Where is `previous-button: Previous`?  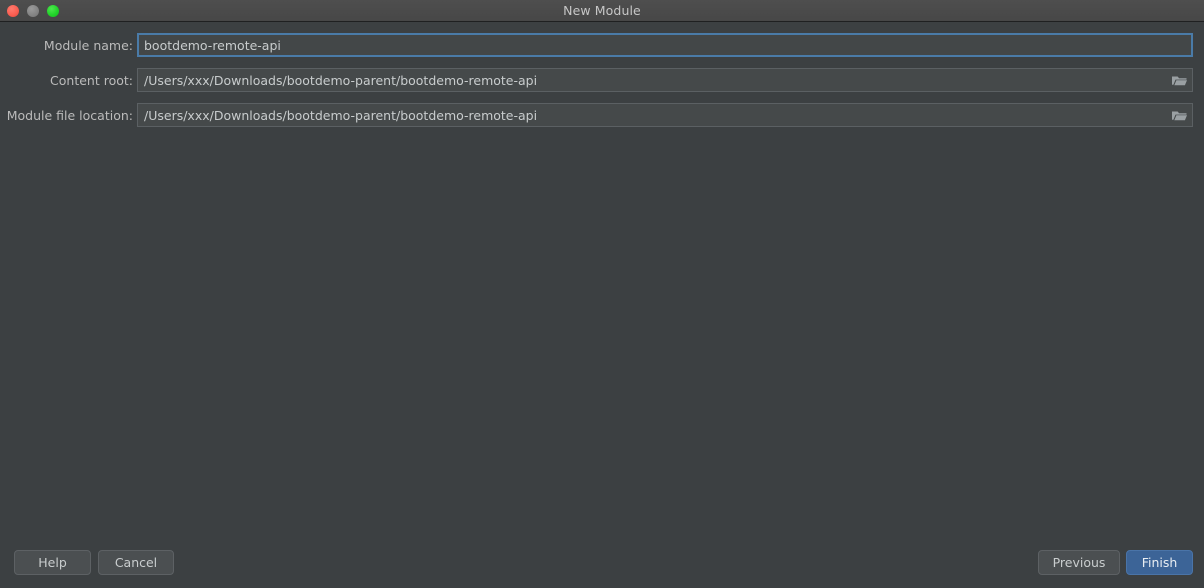 previous-button: Previous is located at coordinates (1079, 562).